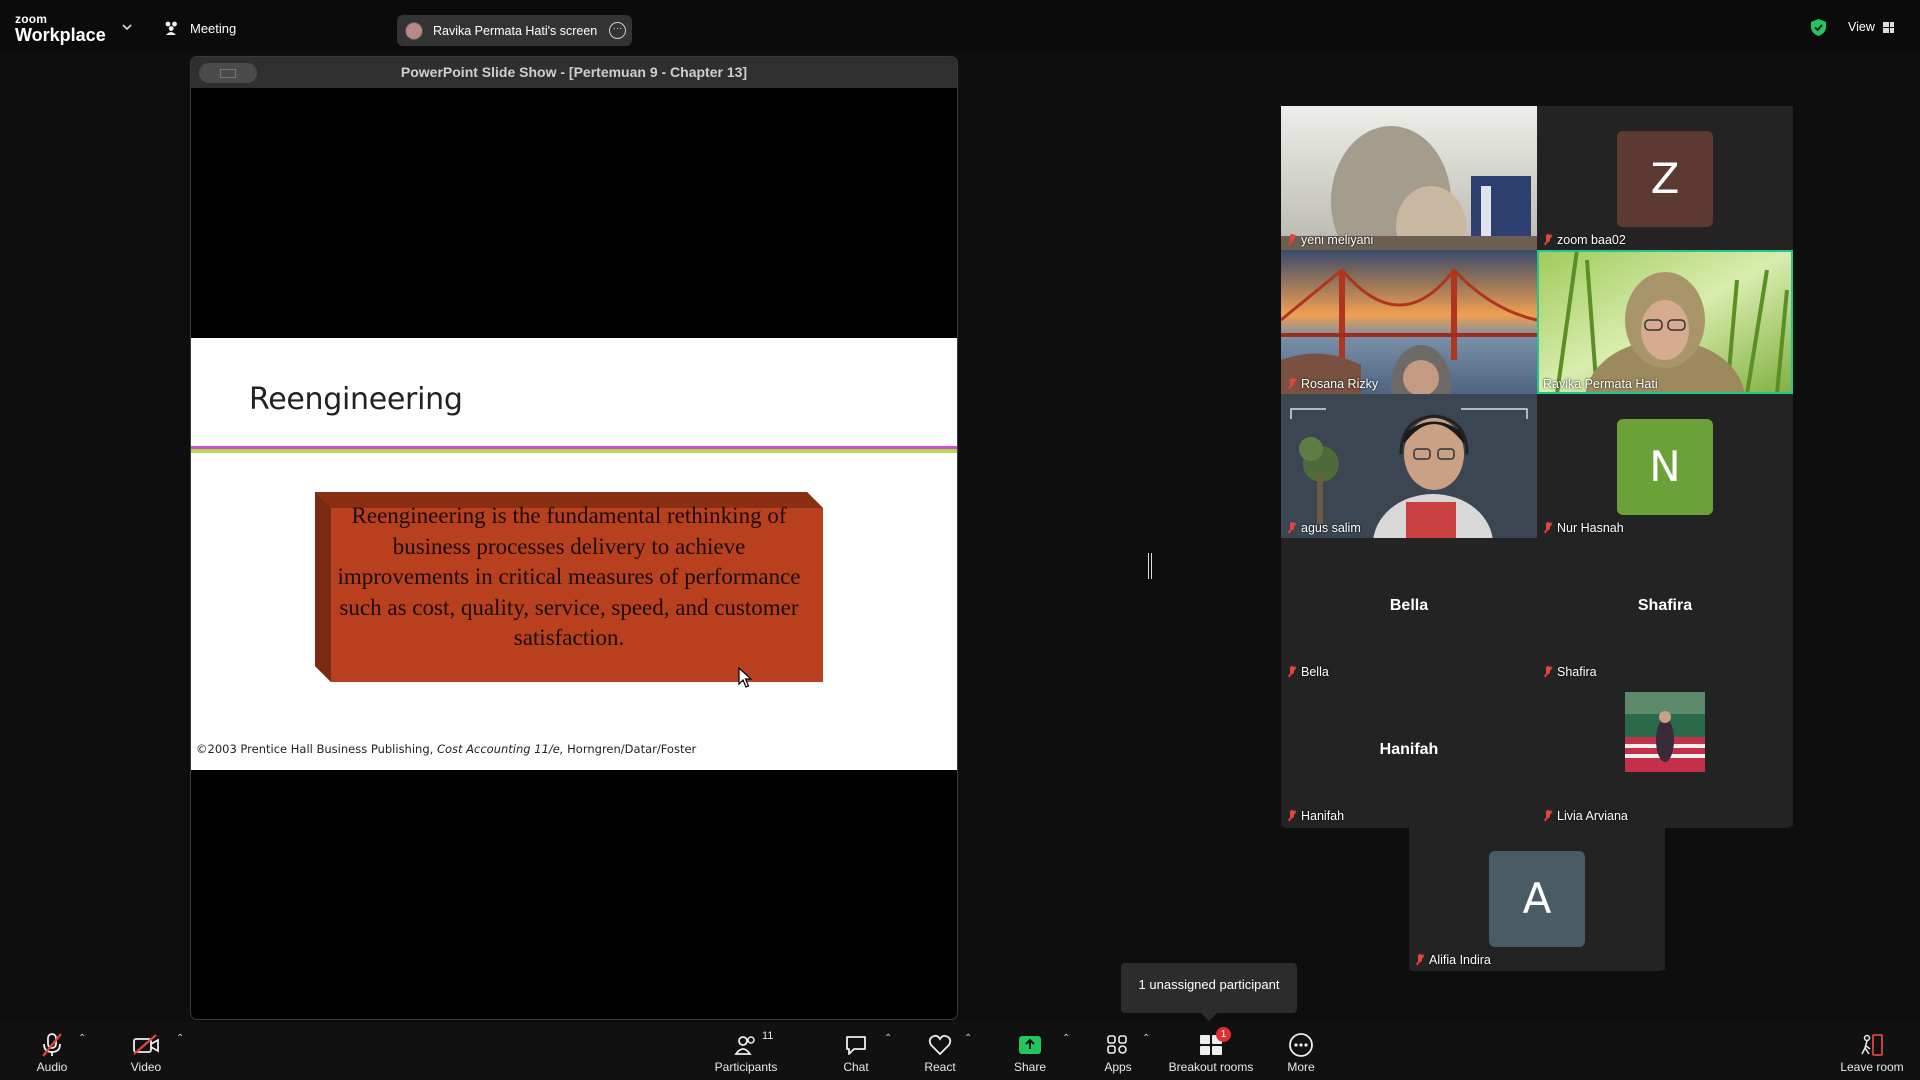 This screenshot has width=1920, height=1080. I want to click on leave-room-button: Leave room, so click(1872, 1052).